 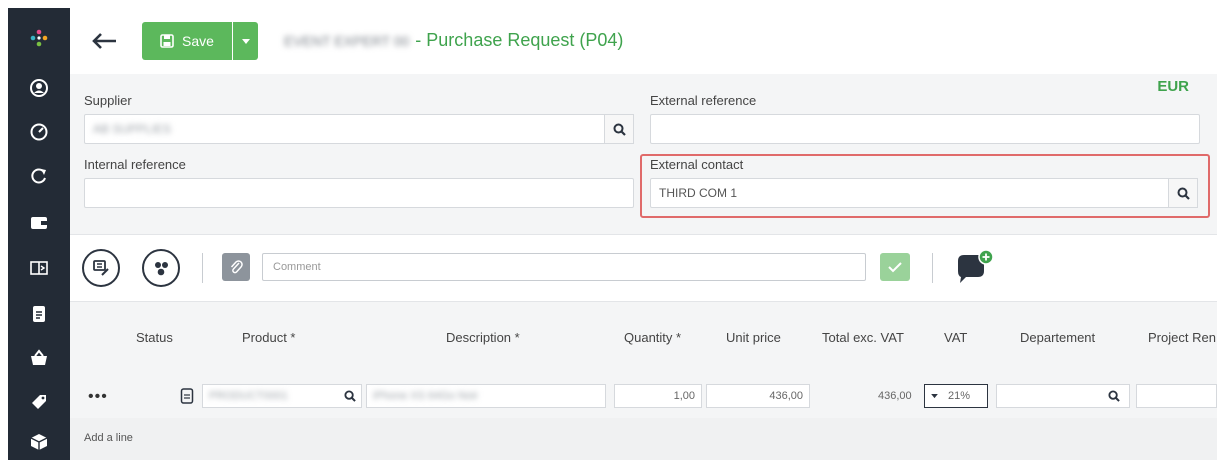 What do you see at coordinates (104, 41) in the screenshot?
I see `back-arrow-icon` at bounding box center [104, 41].